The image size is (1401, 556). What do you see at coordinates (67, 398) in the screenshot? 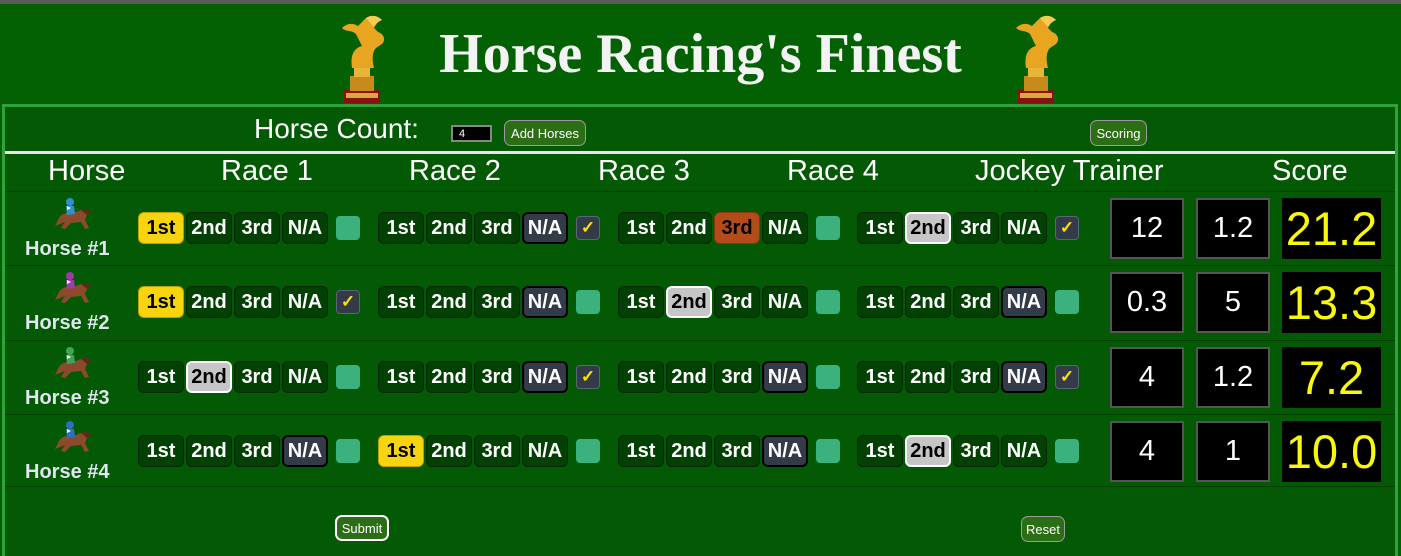
I see `horse-name: Horse #3` at bounding box center [67, 398].